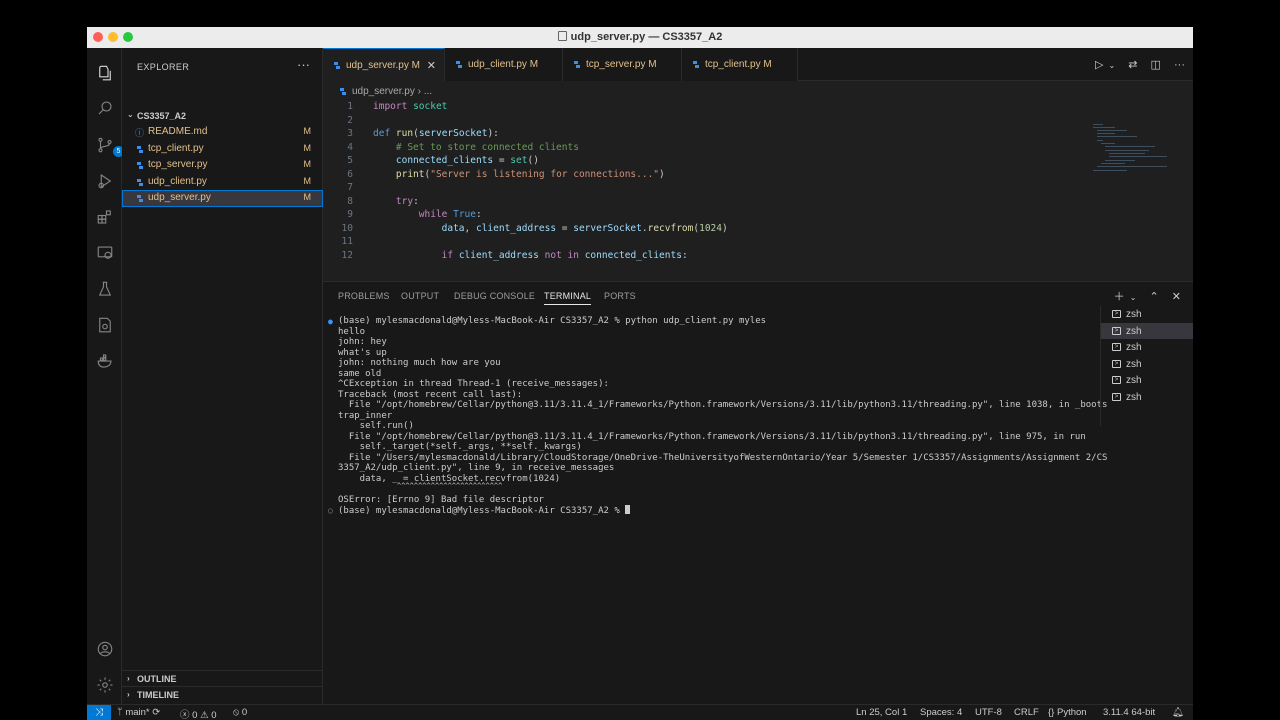  I want to click on security-icon, so click(104, 324).